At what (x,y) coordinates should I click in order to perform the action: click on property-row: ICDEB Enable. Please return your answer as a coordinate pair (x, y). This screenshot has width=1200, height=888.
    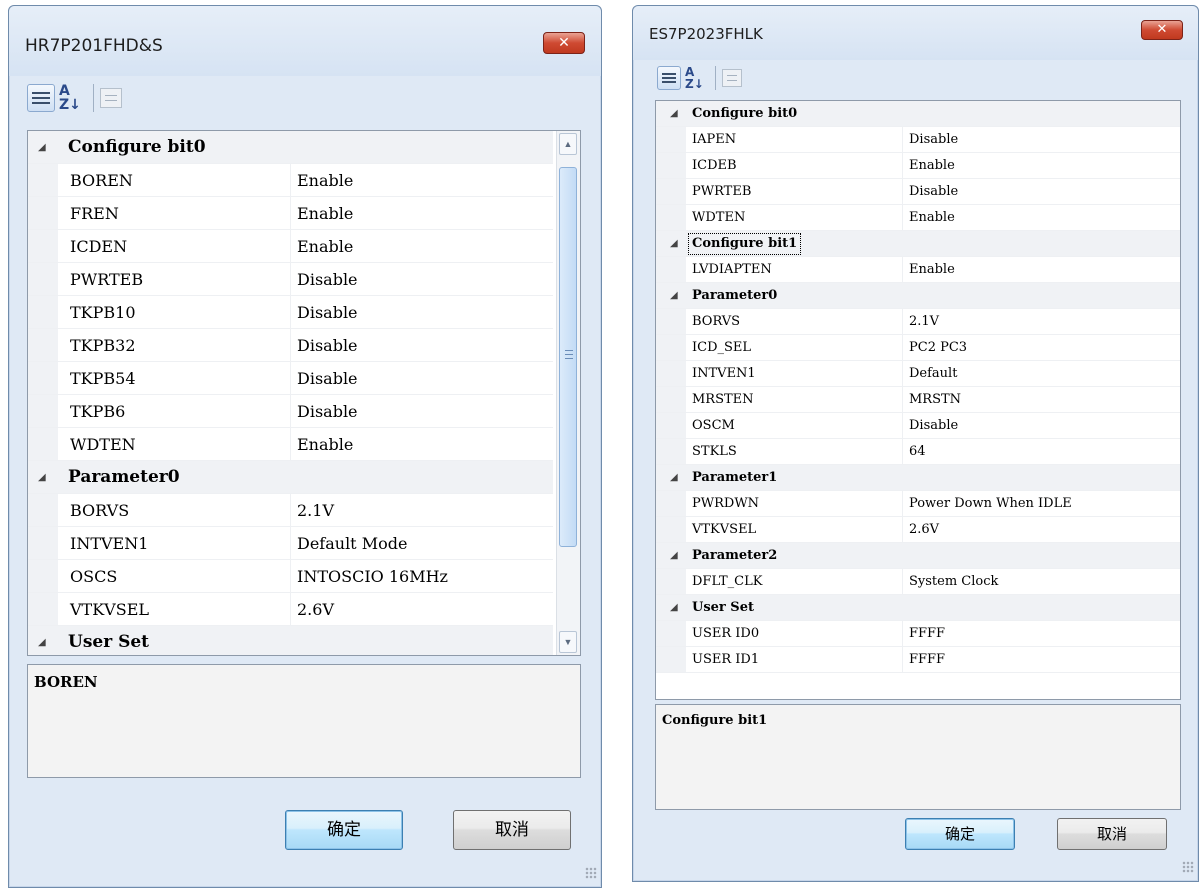
    Looking at the image, I should click on (918, 166).